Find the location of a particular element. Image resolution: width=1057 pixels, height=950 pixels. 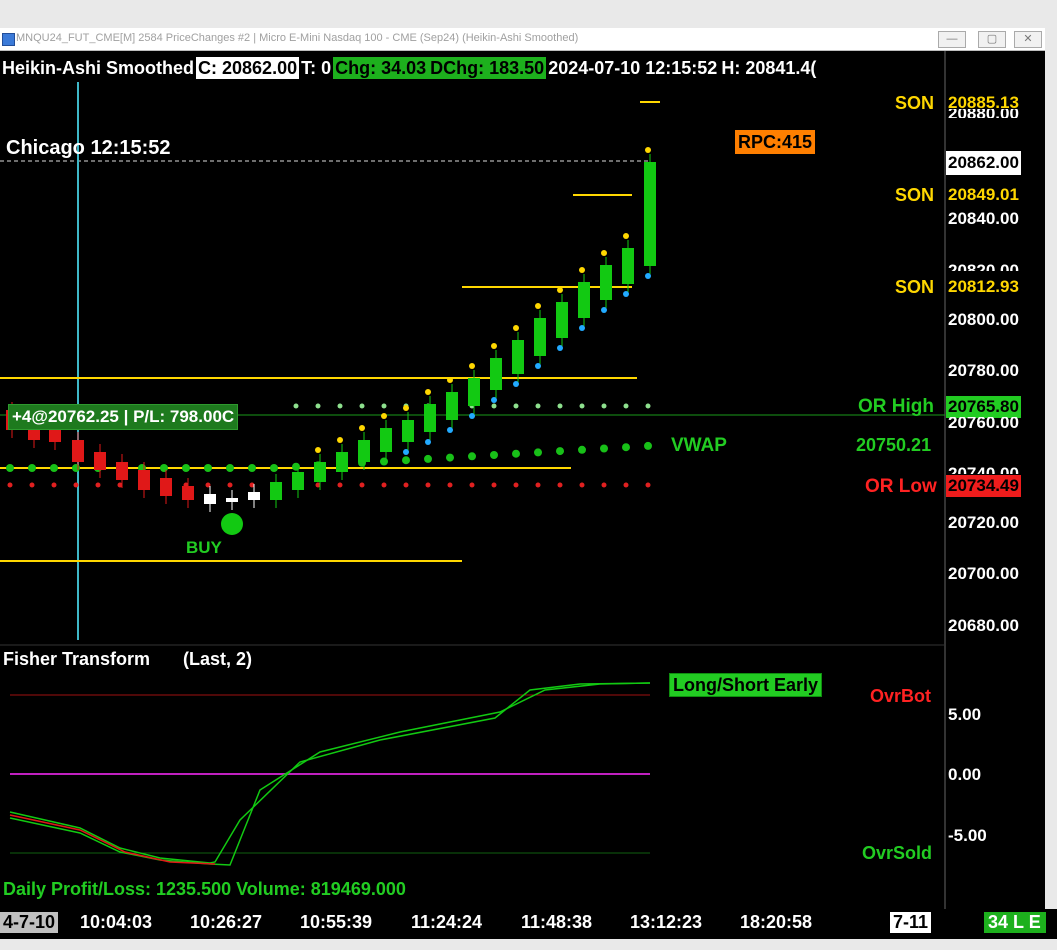

change-value: Chg: 34.03 is located at coordinates (381, 68).